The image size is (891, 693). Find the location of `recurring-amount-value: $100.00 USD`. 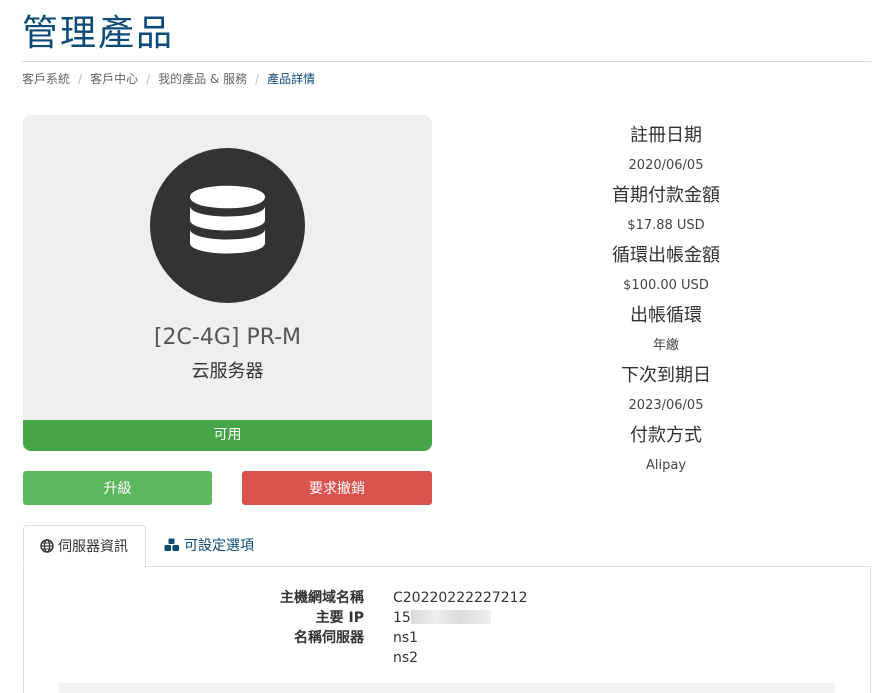

recurring-amount-value: $100.00 USD is located at coordinates (666, 285).